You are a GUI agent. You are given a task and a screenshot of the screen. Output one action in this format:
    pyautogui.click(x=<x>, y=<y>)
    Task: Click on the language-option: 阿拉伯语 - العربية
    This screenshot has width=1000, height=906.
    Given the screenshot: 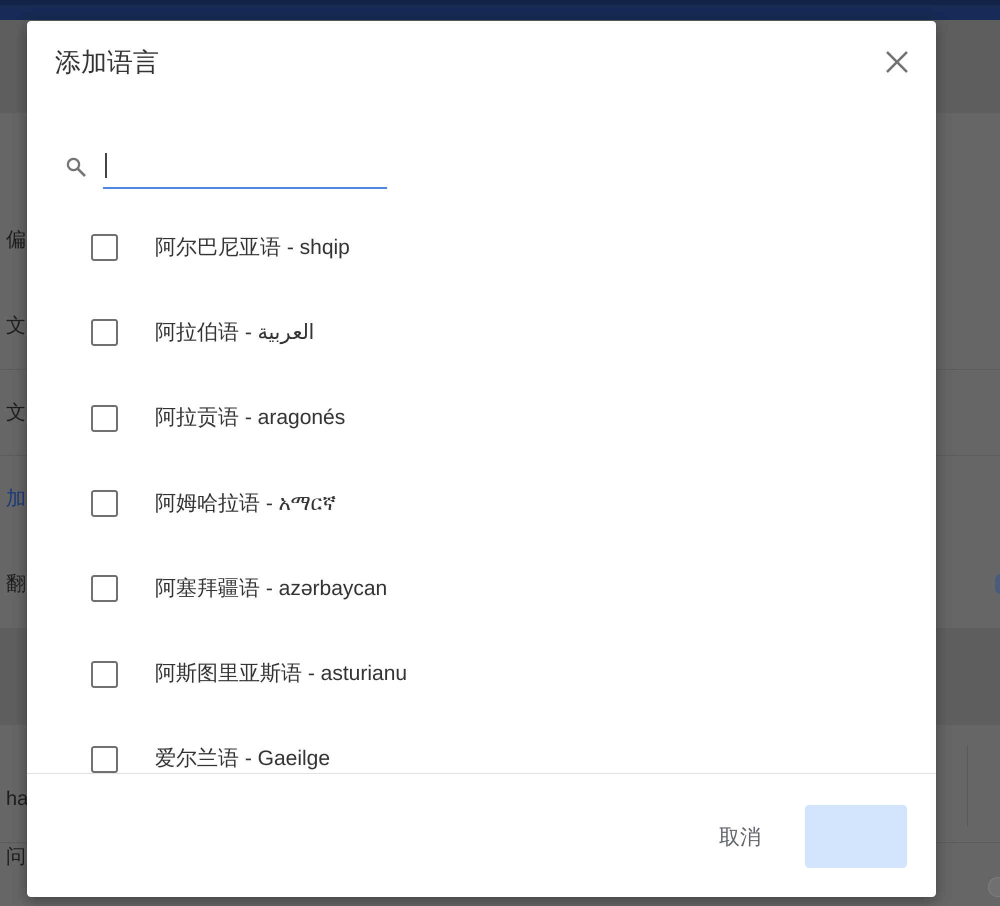 What is the action you would take?
    pyautogui.click(x=235, y=332)
    